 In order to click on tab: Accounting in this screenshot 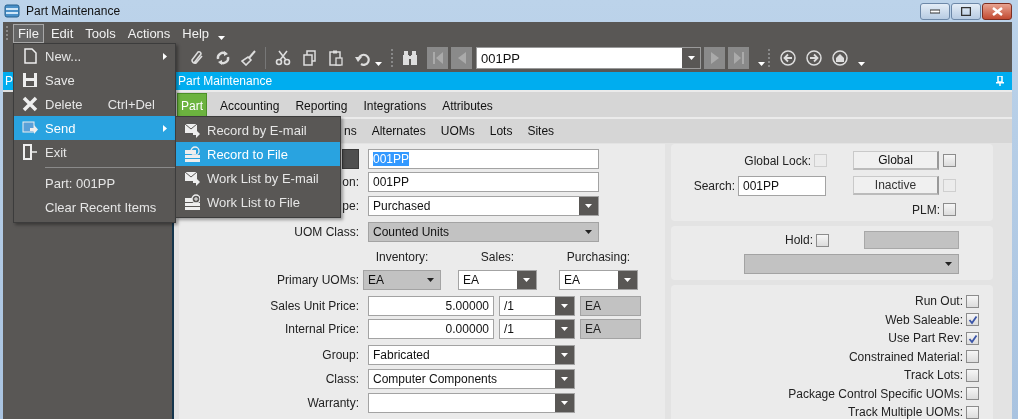, I will do `click(250, 106)`.